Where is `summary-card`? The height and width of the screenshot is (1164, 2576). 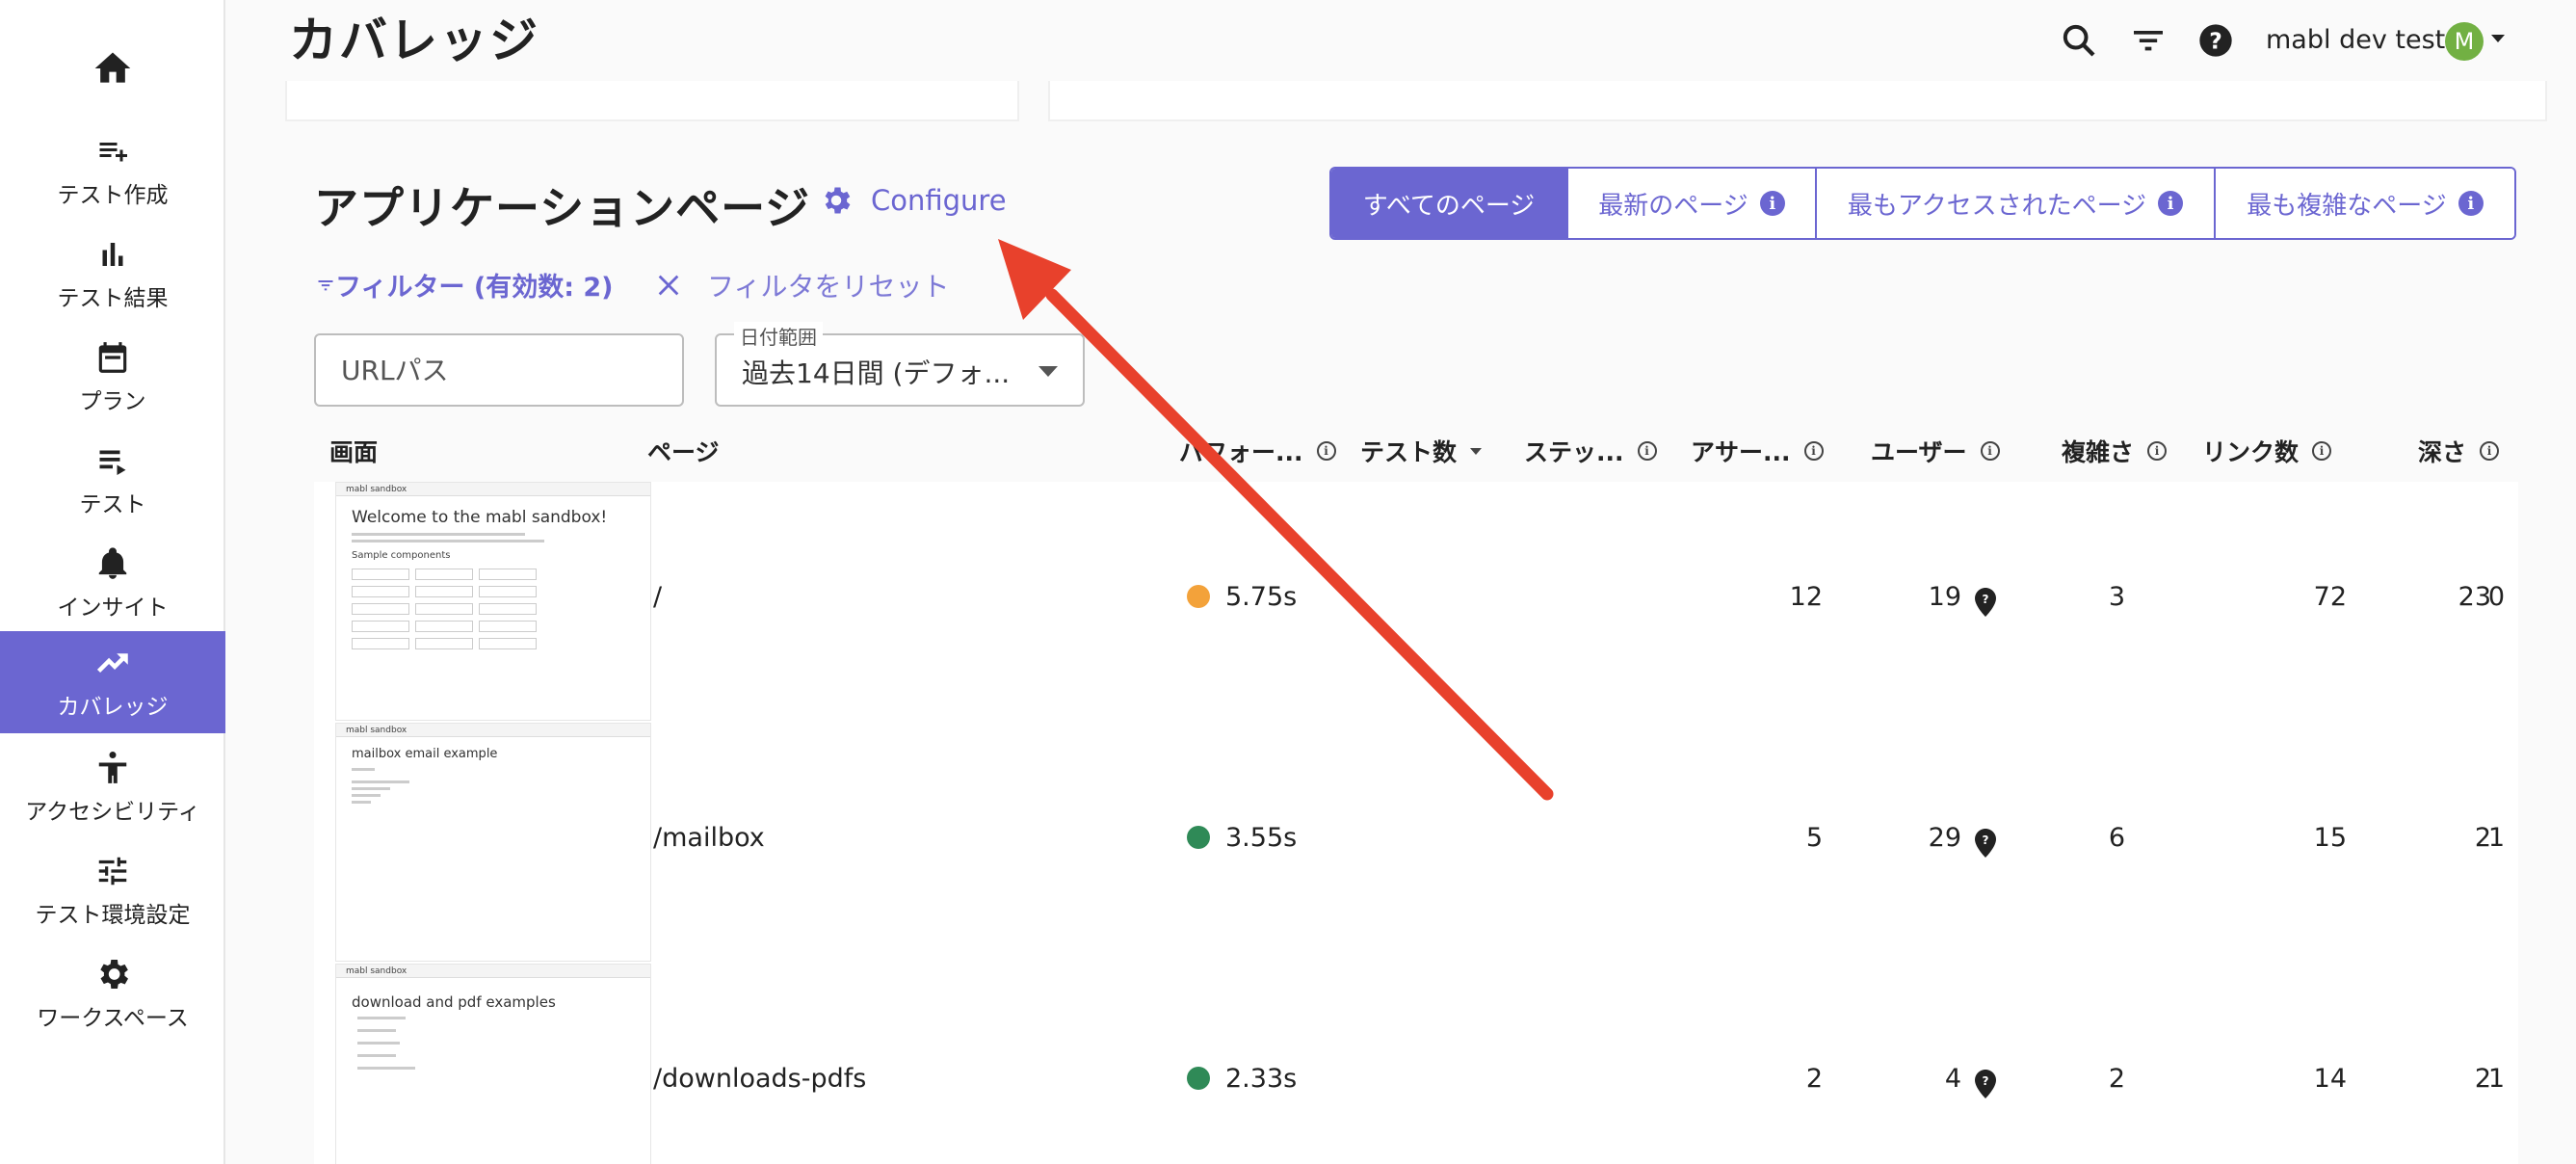
summary-card is located at coordinates (652, 101).